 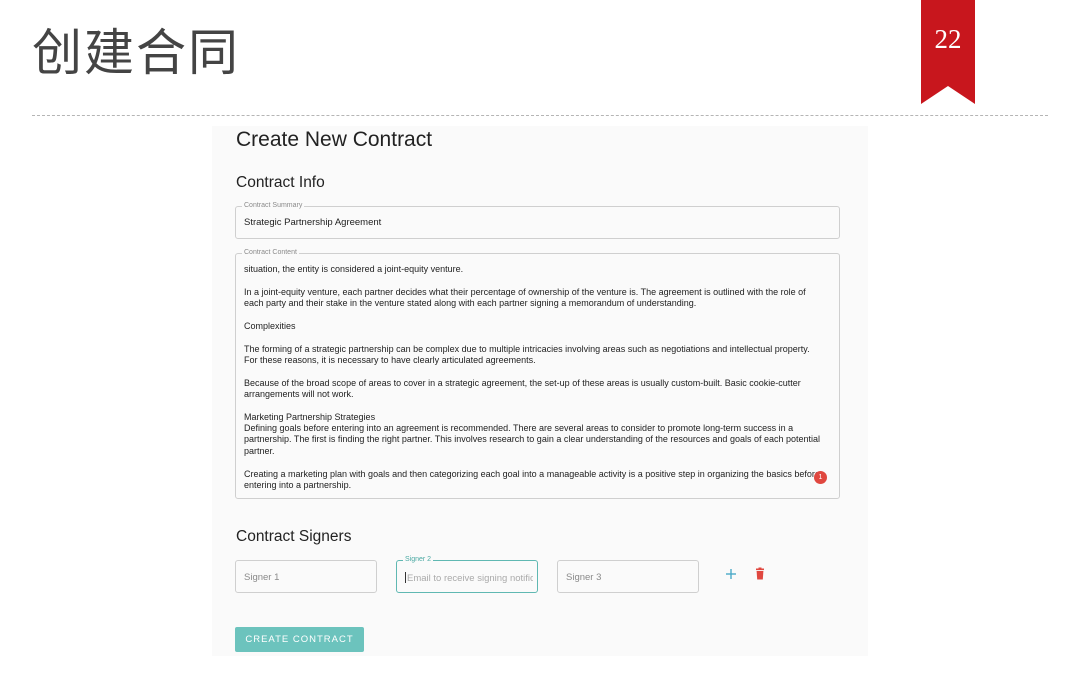 What do you see at coordinates (299, 639) in the screenshot?
I see `create-contract-button: CREATE CONTRACT` at bounding box center [299, 639].